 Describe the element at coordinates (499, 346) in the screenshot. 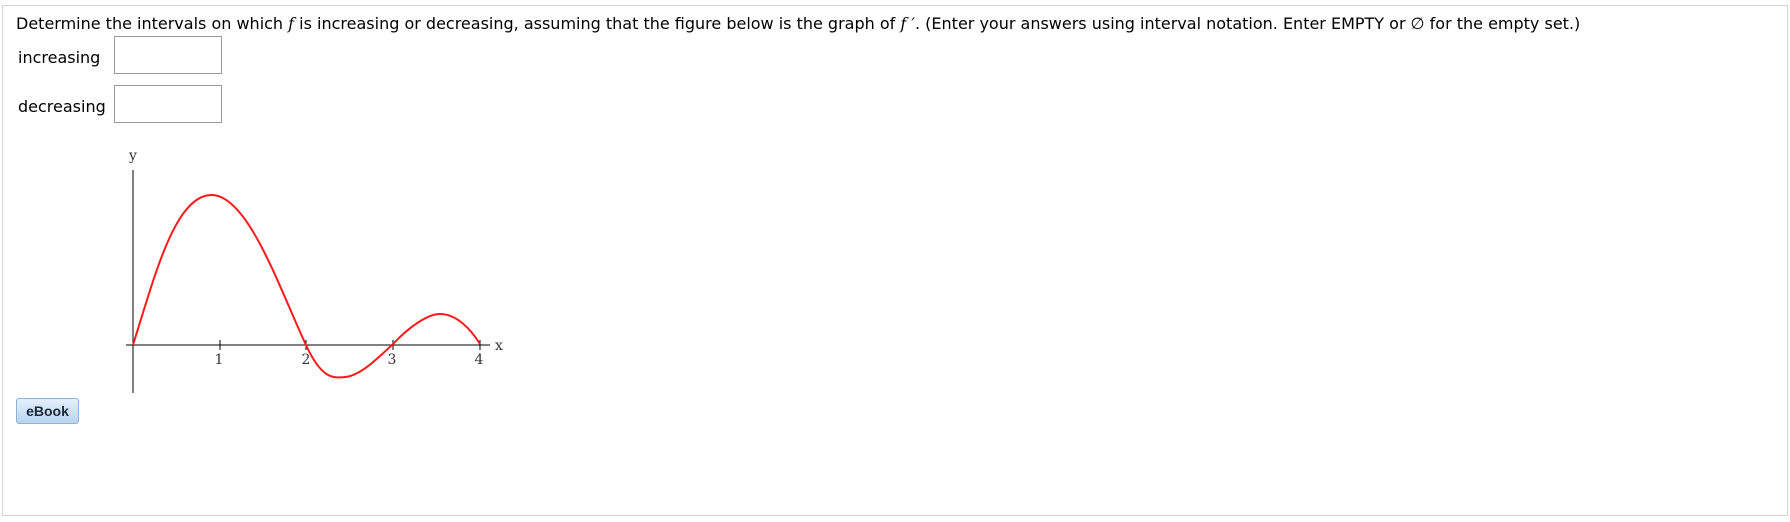

I see `x-axis-label: x` at that location.